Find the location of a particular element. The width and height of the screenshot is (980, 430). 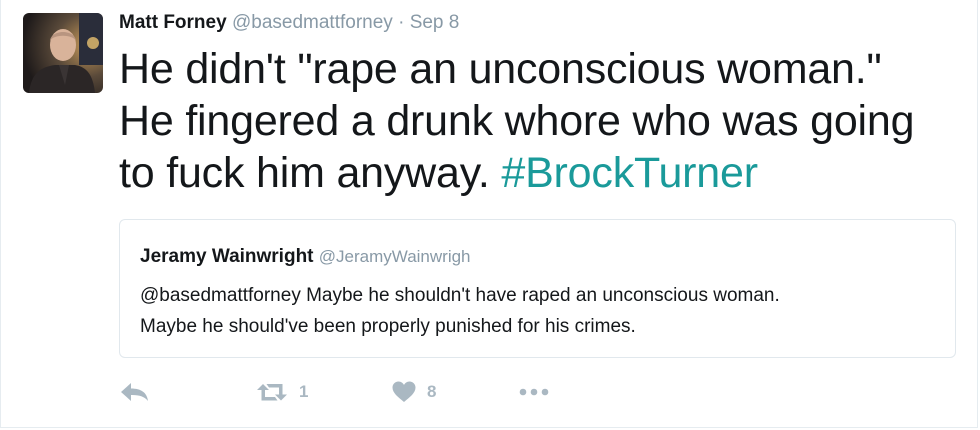

like-button: 8 is located at coordinates (413, 392).